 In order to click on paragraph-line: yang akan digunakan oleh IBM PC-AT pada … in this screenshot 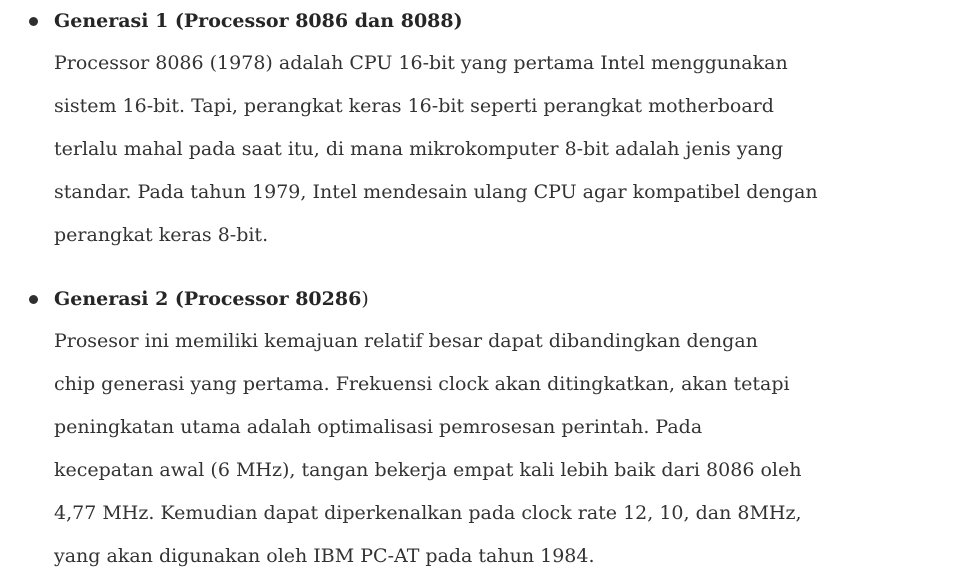, I will do `click(324, 556)`.